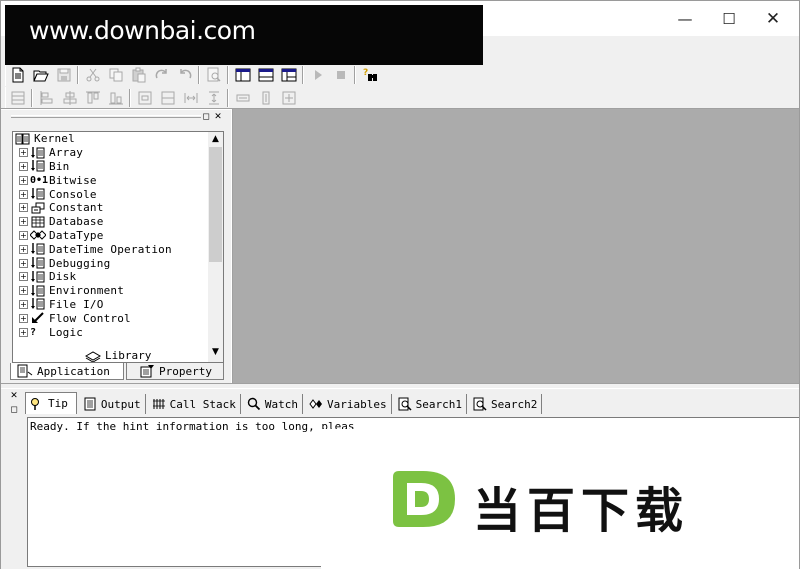 The width and height of the screenshot is (800, 569). I want to click on tab-search1: Search1, so click(430, 404).